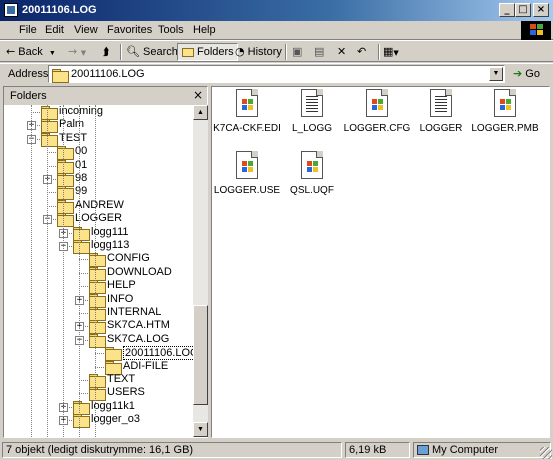 The height and width of the screenshot is (460, 553). Describe the element at coordinates (31, 52) in the screenshot. I see `back-button: ← Back ▼` at that location.